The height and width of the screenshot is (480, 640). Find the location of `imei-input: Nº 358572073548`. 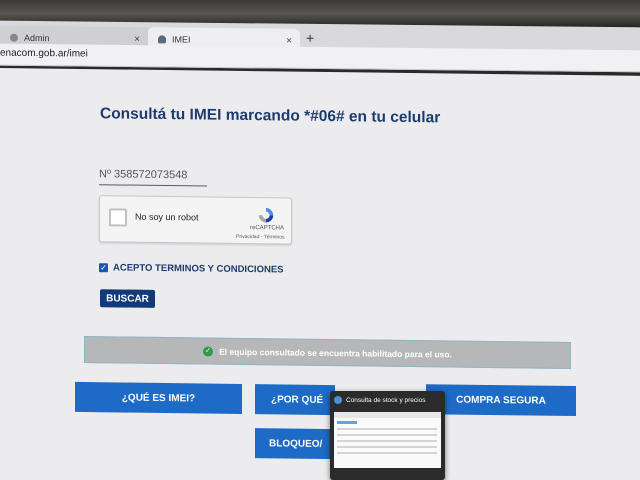

imei-input: Nº 358572073548 is located at coordinates (153, 176).